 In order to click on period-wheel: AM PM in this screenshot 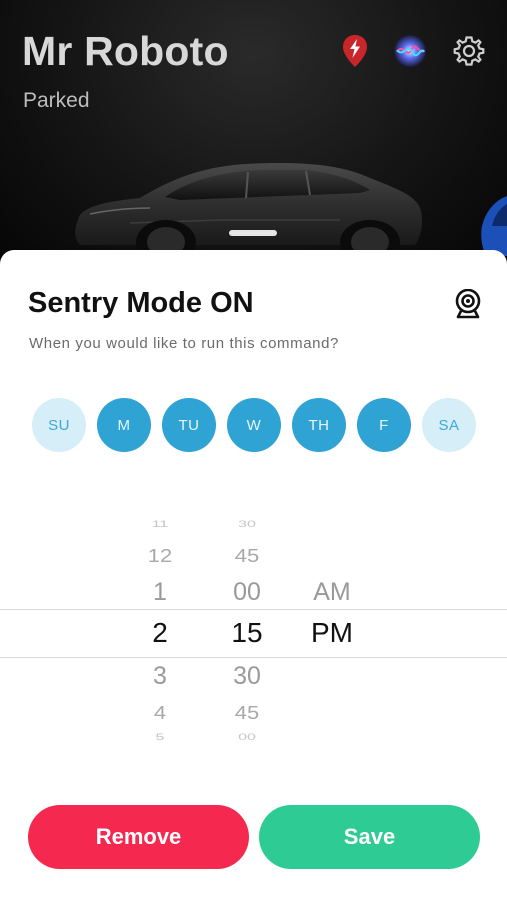, I will do `click(332, 630)`.